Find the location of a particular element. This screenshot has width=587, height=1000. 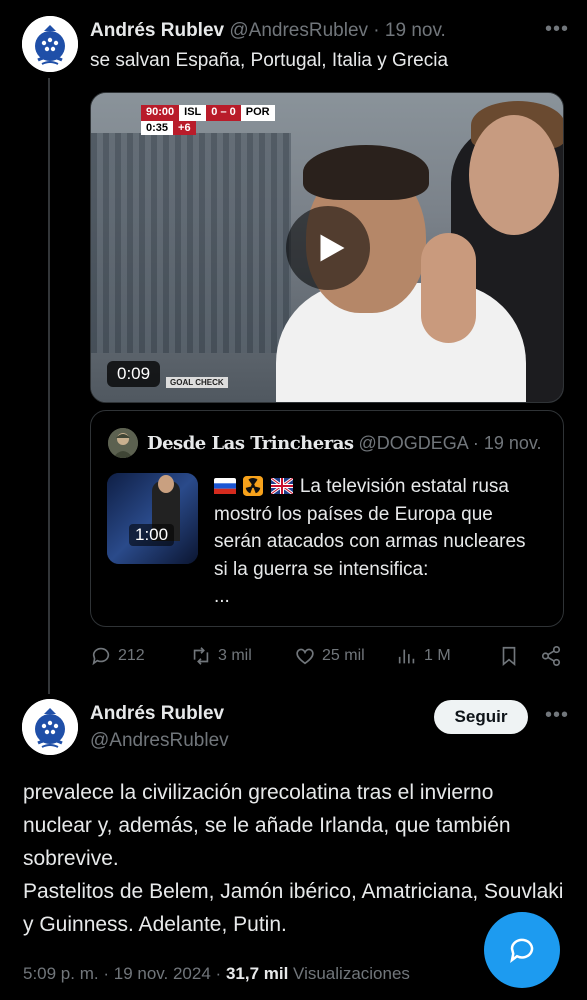

quoted-author-handle: @DOGDEGA is located at coordinates (413, 443).